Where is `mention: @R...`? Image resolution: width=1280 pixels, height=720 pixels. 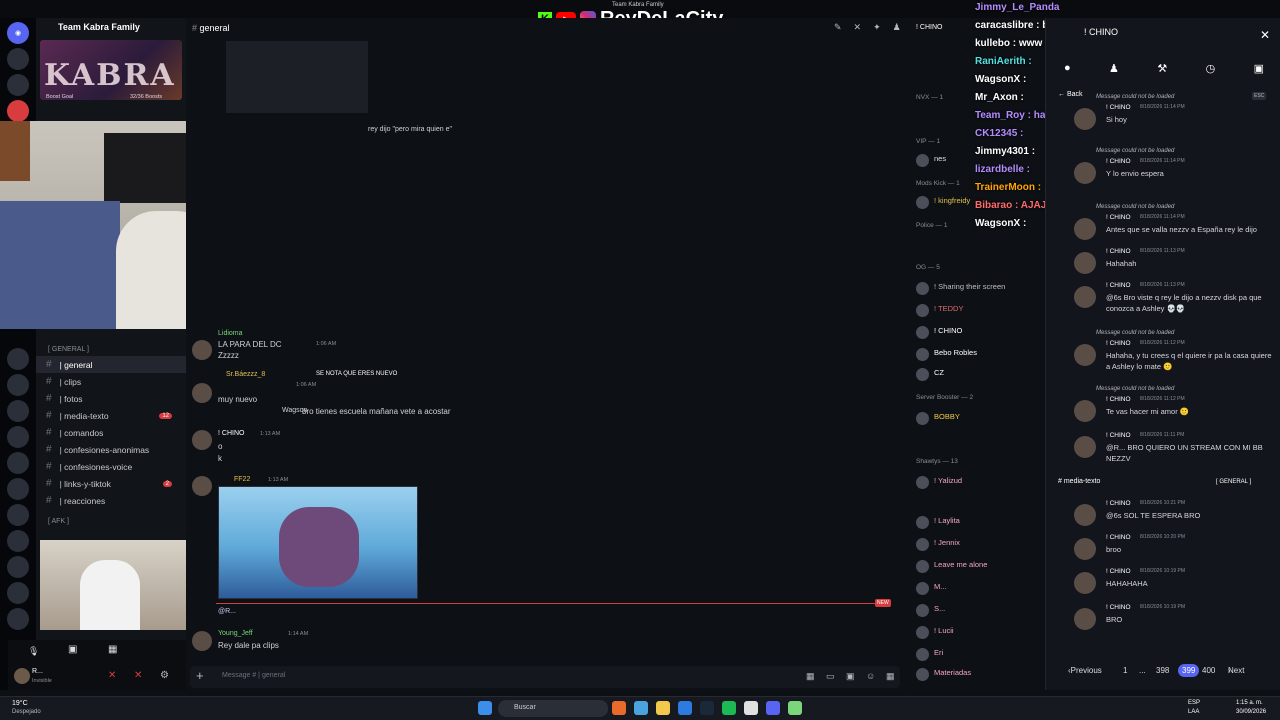 mention: @R... is located at coordinates (227, 611).